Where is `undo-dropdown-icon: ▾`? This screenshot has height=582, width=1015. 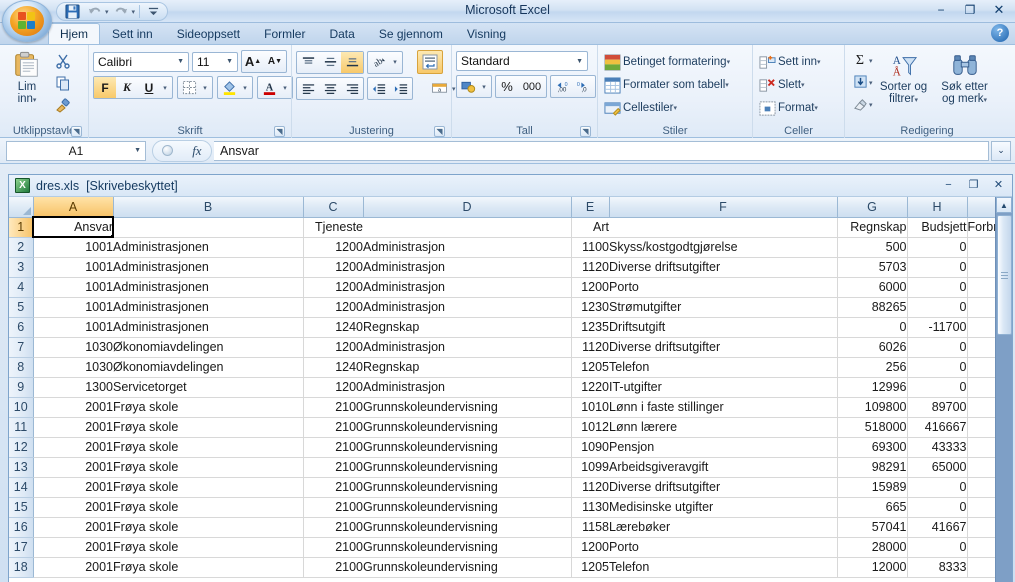 undo-dropdown-icon: ▾ is located at coordinates (107, 12).